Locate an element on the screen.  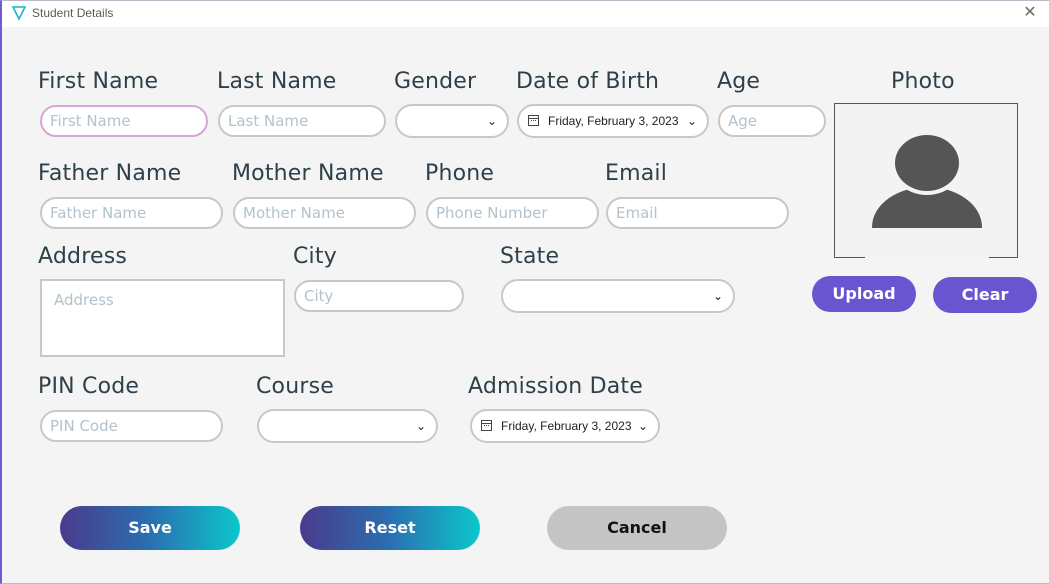
admission-date-value: Friday, February 3, 2023 is located at coordinates (566, 426).